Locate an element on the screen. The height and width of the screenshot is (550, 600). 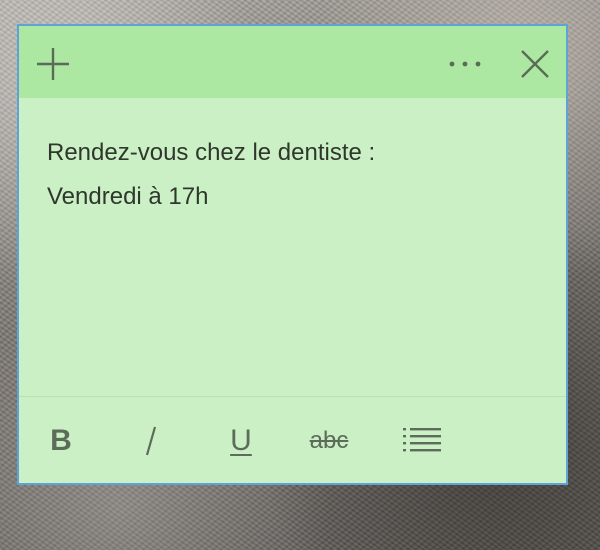
strikethrough-button: abc is located at coordinates (329, 441).